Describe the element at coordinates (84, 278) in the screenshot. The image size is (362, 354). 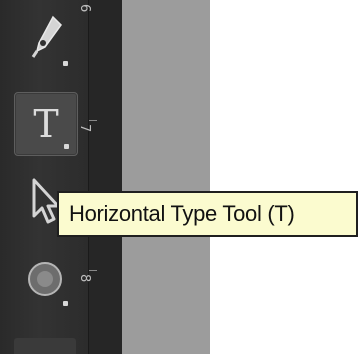
I see `ruler-label: 8` at that location.